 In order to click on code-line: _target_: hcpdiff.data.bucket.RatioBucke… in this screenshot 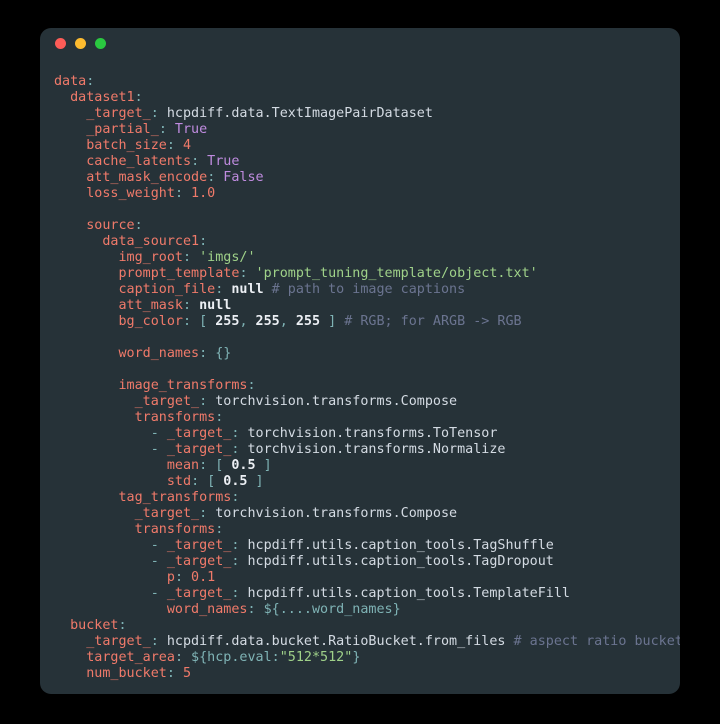, I will do `click(367, 642)`.